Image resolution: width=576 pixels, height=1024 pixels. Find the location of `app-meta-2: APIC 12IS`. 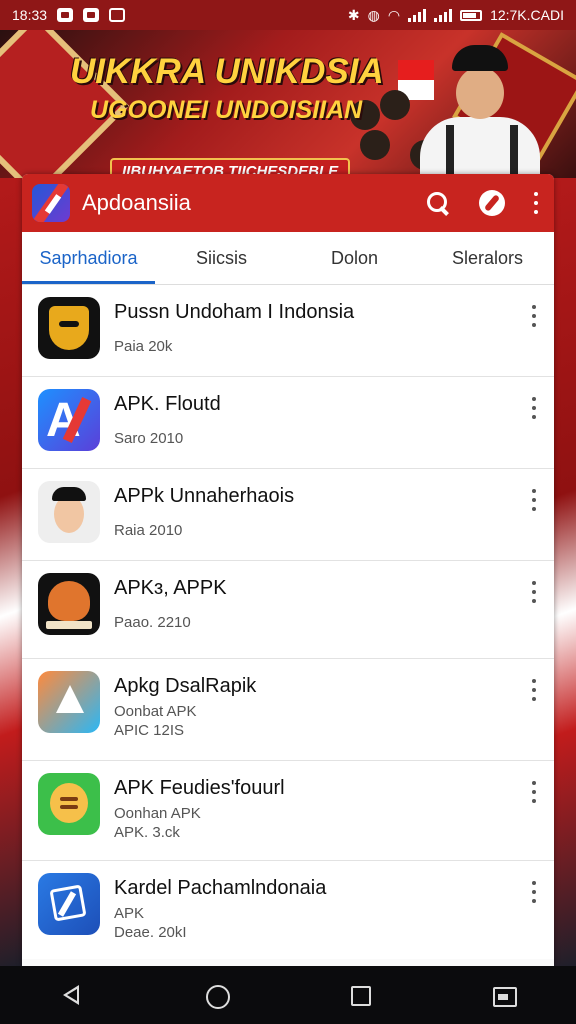

app-meta-2: APIC 12IS is located at coordinates (149, 730).